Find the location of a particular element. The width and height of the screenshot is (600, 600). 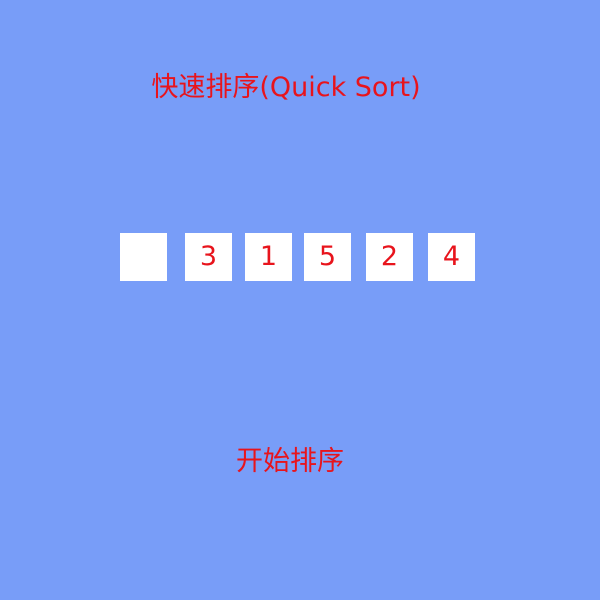

page-title: 快速排序(Quick Sort) is located at coordinates (286, 87).